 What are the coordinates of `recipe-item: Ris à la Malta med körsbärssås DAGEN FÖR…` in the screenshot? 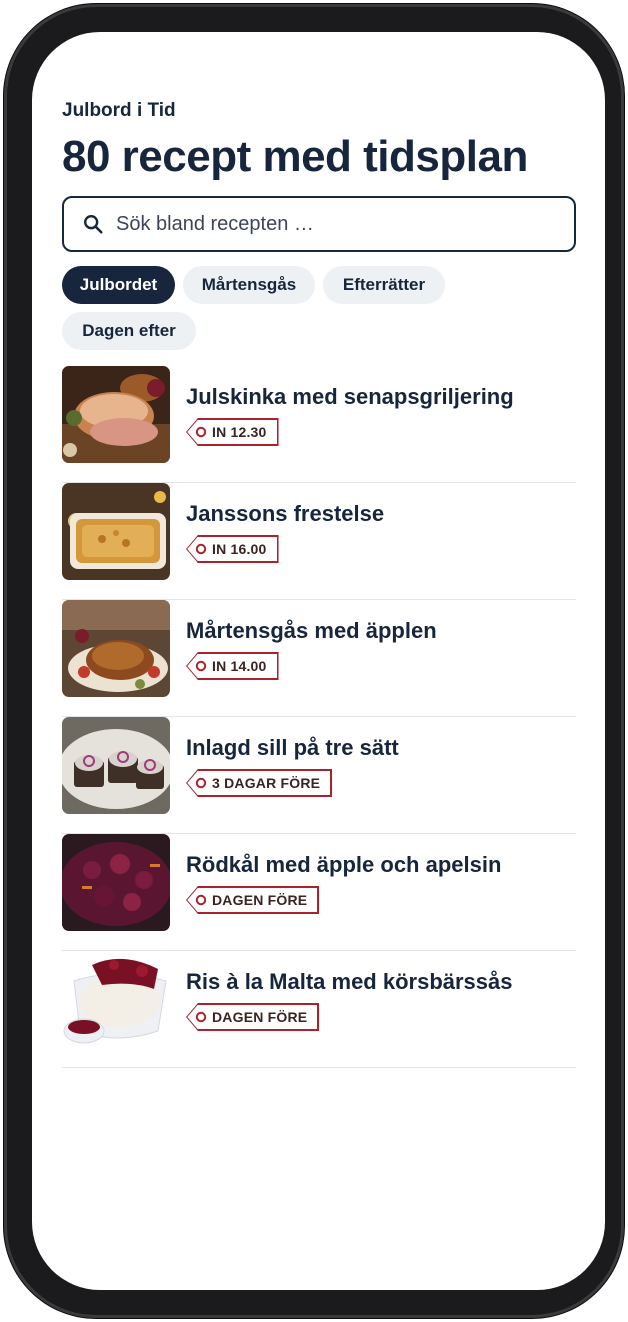 It's located at (319, 1009).